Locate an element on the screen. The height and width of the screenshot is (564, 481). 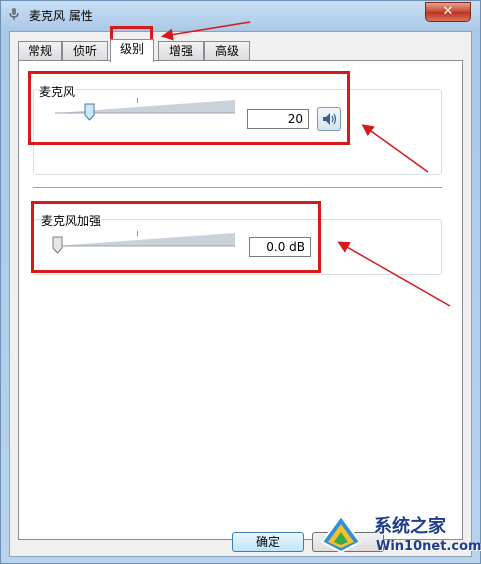
site-watermark: 系统之家 Win10net.com is located at coordinates (399, 535).